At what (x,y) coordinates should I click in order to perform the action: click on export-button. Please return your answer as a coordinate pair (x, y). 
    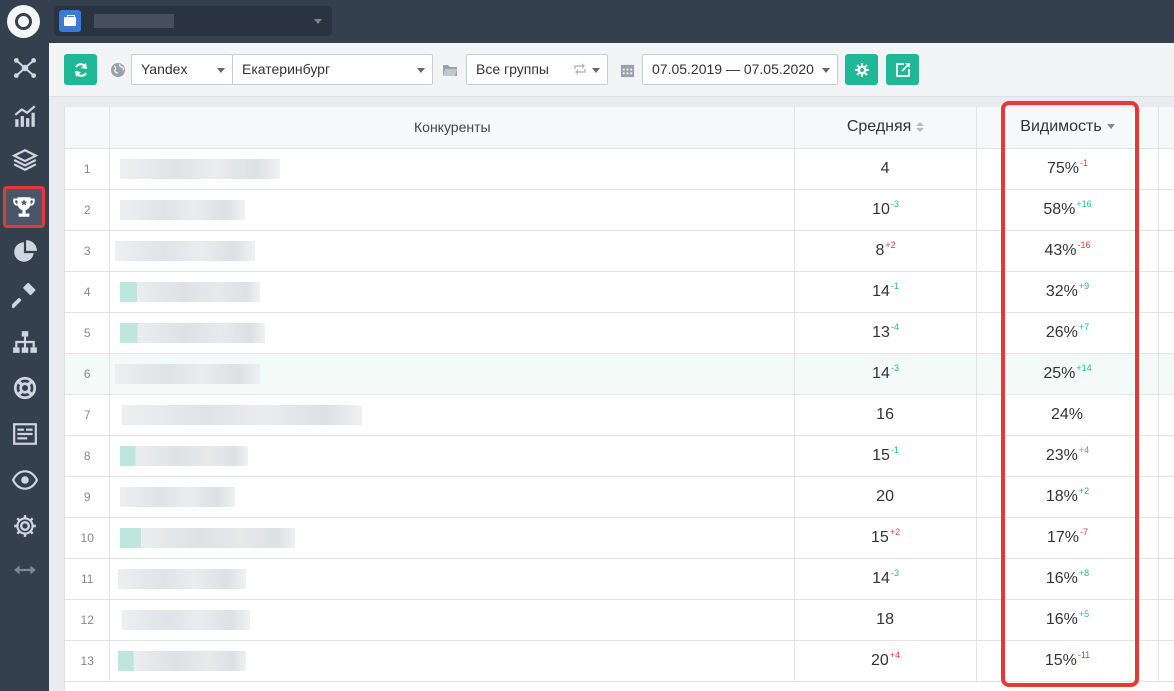
    Looking at the image, I should click on (902, 69).